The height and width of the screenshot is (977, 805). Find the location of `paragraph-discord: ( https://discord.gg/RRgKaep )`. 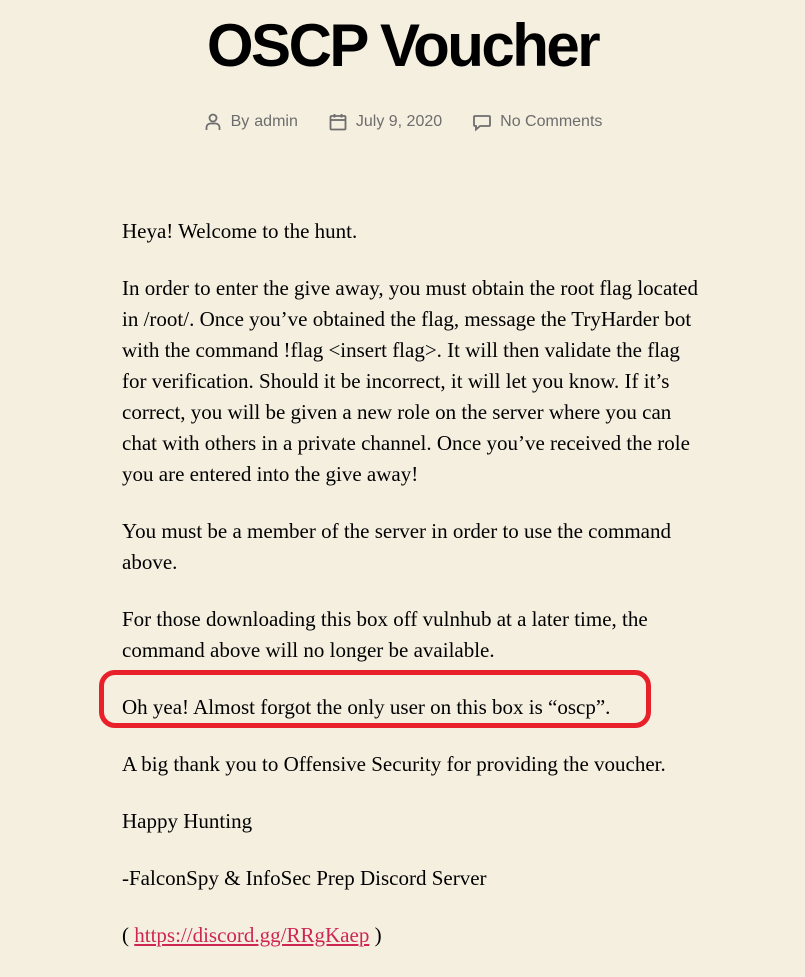

paragraph-discord: ( https://discord.gg/RRgKaep ) is located at coordinates (414, 935).